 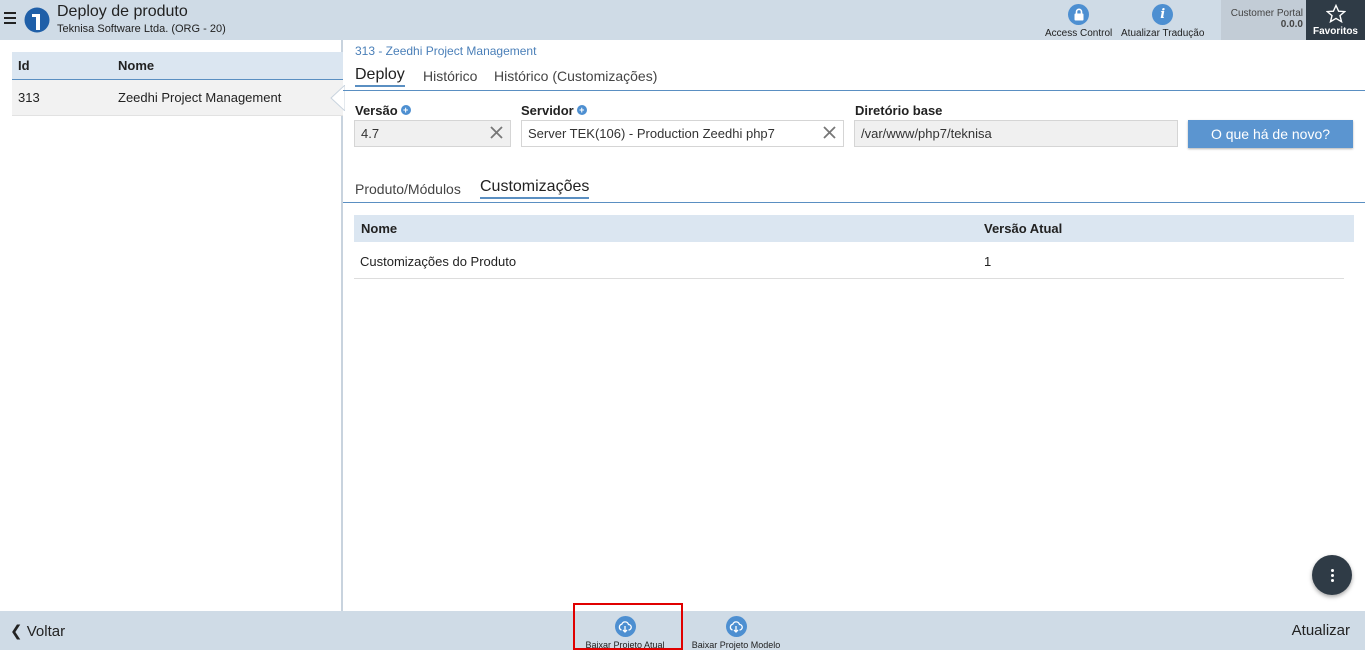 I want to click on back-button: ❮ Voltar, so click(x=37, y=631).